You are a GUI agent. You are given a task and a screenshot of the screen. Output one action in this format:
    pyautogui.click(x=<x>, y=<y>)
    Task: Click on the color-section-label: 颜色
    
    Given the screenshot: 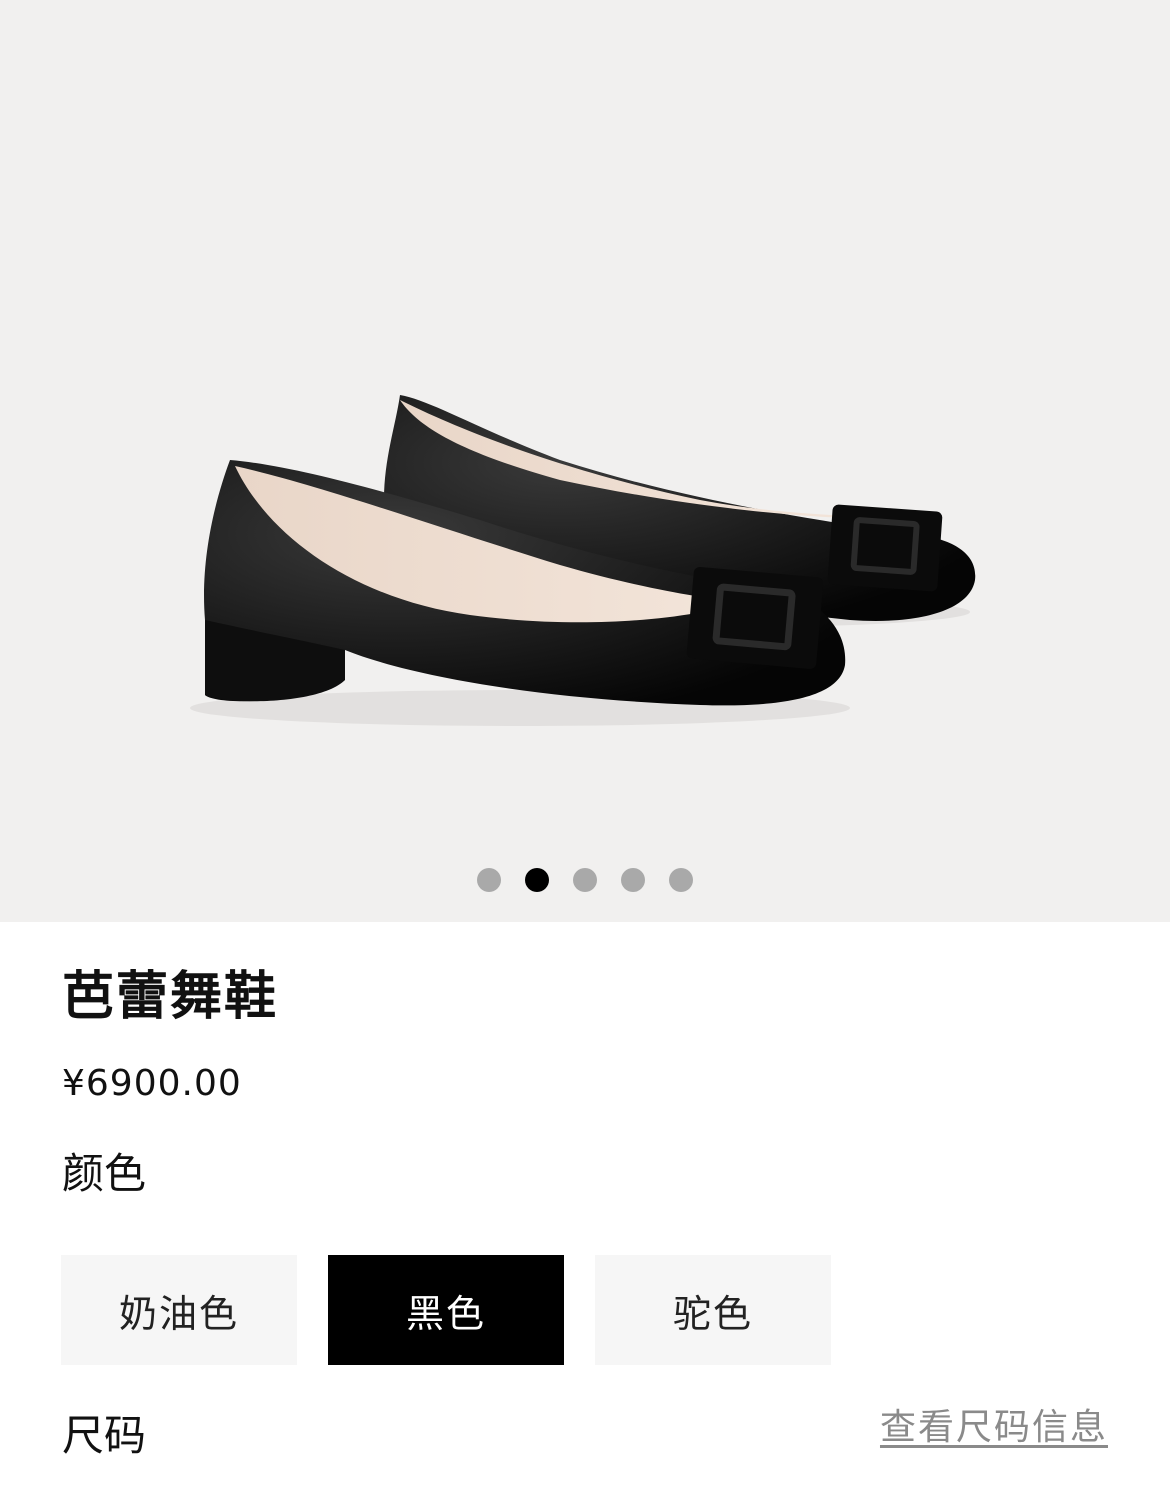 What is the action you would take?
    pyautogui.click(x=104, y=1173)
    